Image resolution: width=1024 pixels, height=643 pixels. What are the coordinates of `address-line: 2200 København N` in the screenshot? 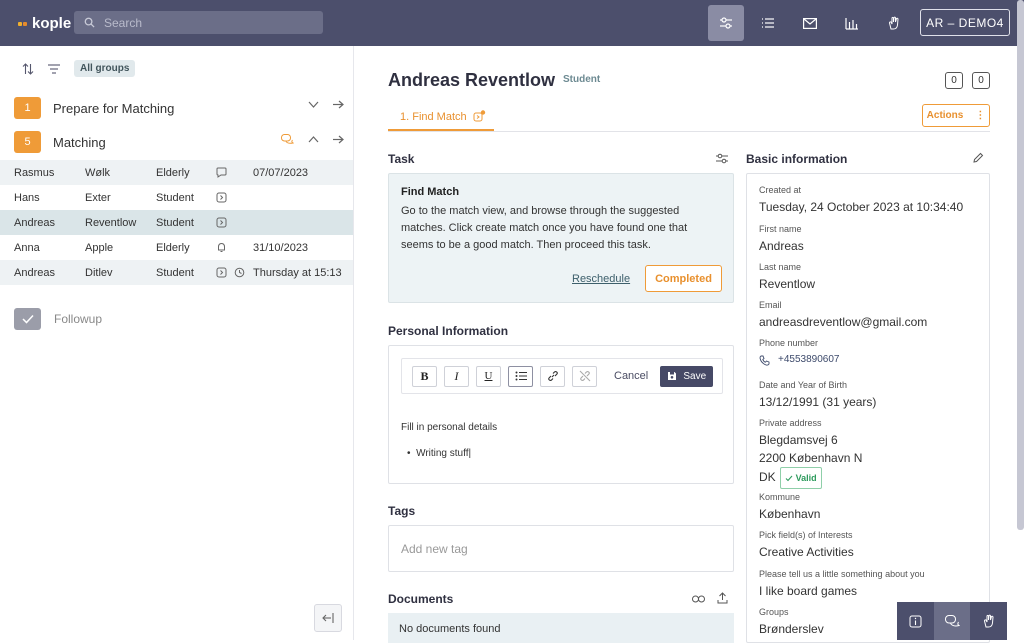 It's located at (811, 458).